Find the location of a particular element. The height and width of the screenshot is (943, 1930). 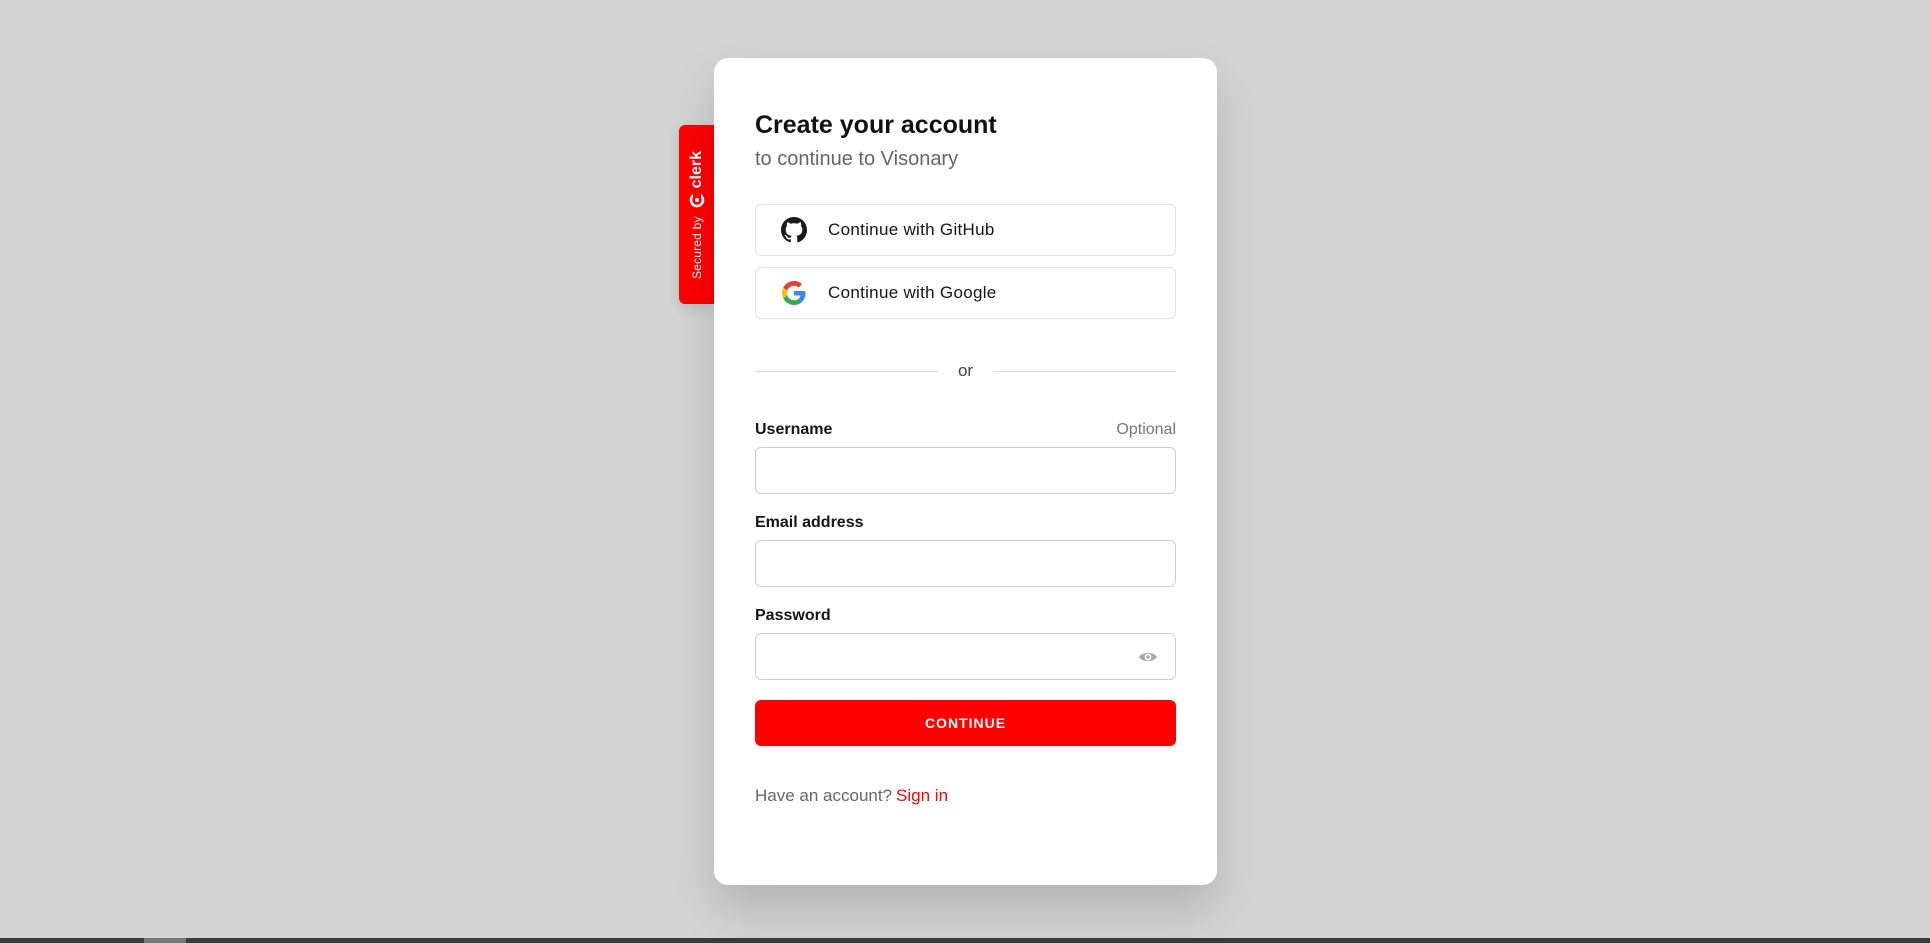

scrollbar-thumb is located at coordinates (165, 940).